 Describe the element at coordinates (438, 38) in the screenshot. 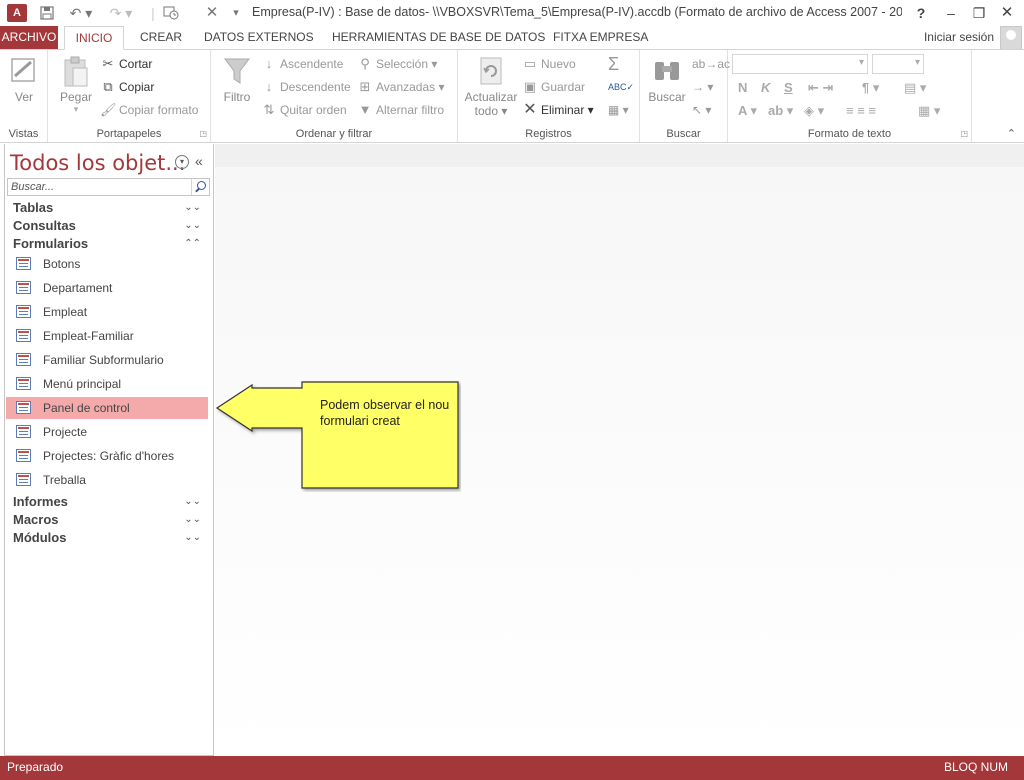

I see `tab-herramientas: HERRAMIENTAS DE BASE DE DATOS` at that location.